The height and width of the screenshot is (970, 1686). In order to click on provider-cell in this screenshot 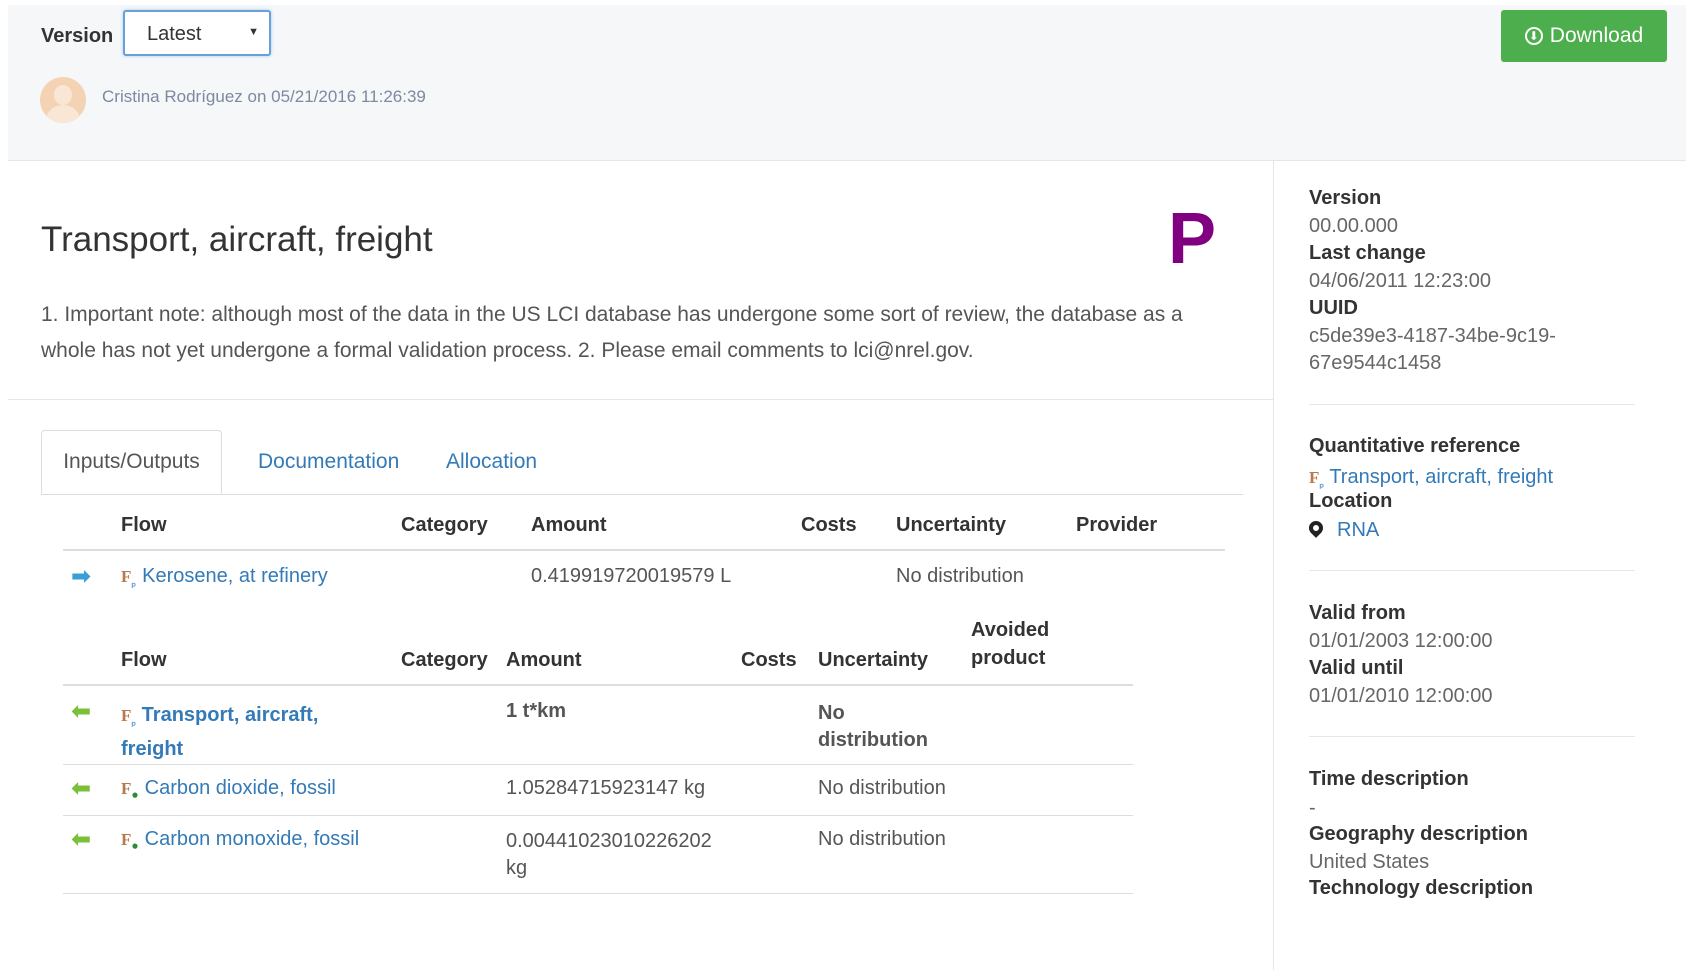, I will do `click(1146, 578)`.